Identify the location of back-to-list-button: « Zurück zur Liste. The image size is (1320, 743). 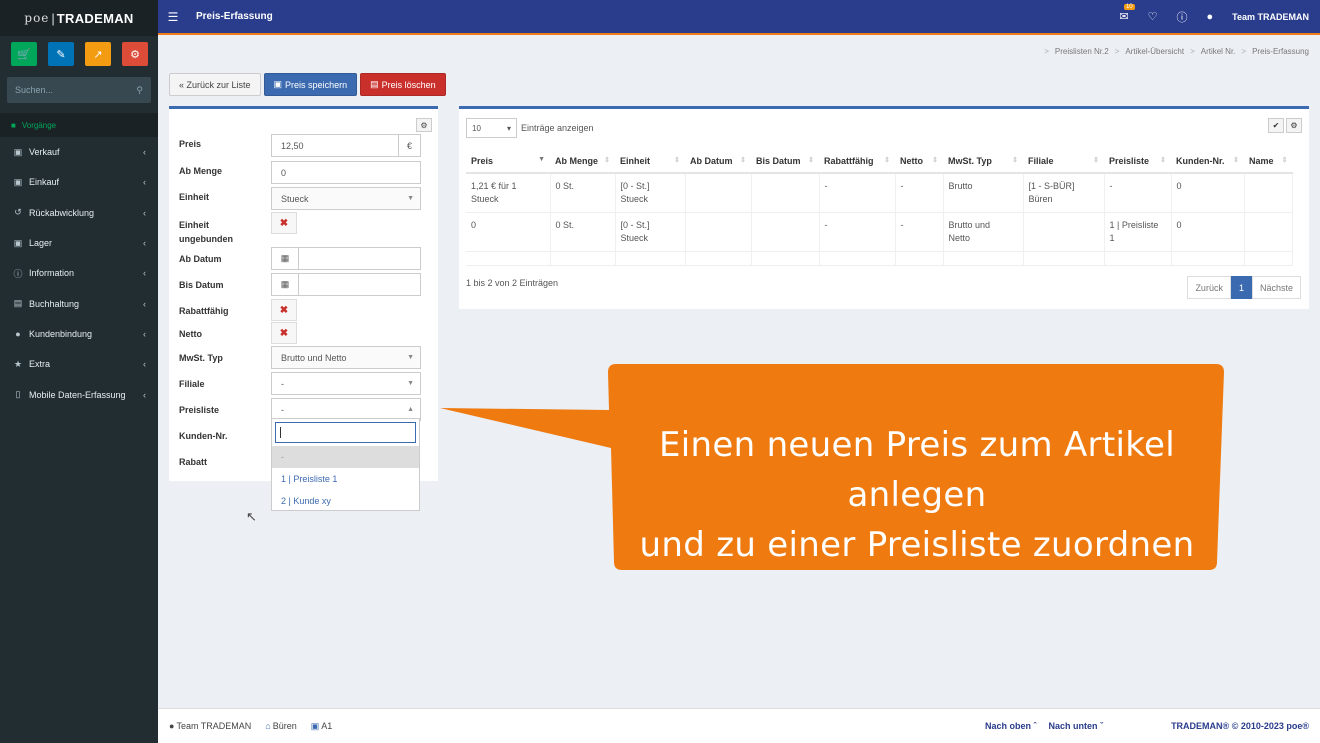
(215, 84).